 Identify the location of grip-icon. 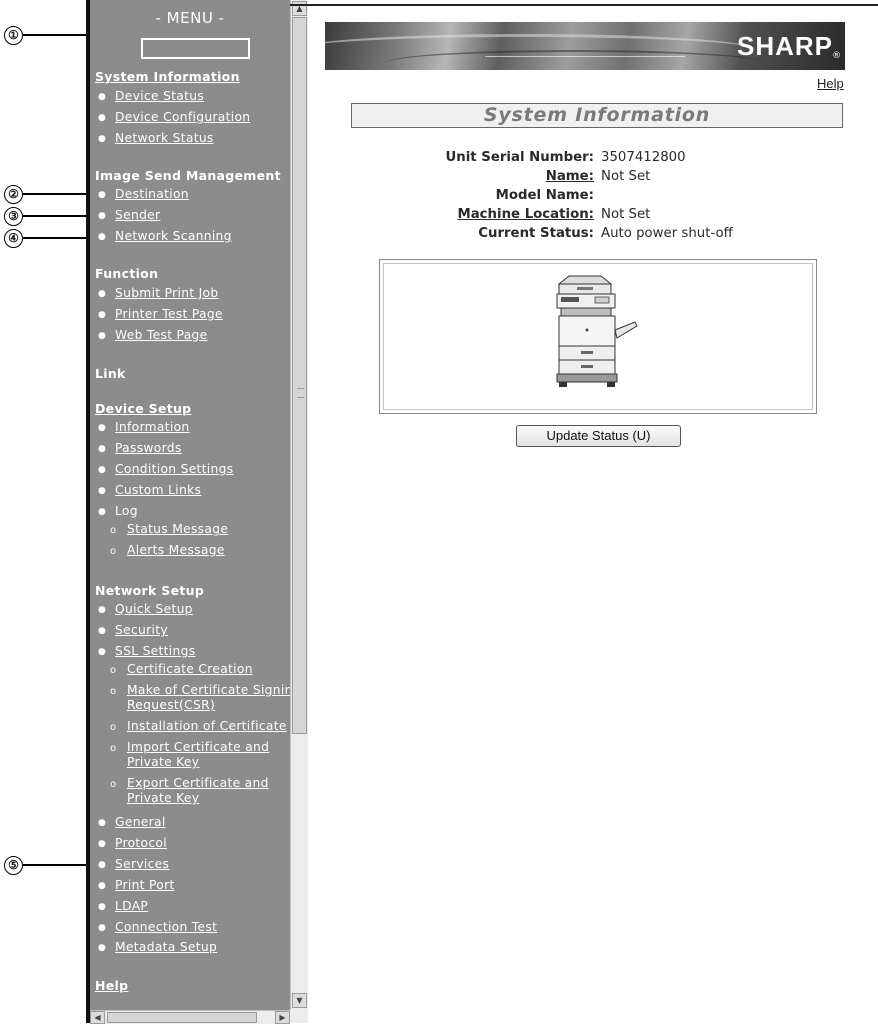
(300, 393).